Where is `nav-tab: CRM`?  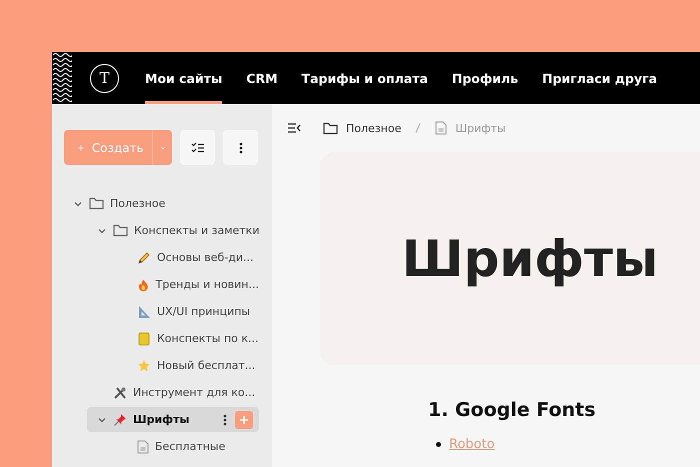
nav-tab: CRM is located at coordinates (262, 78).